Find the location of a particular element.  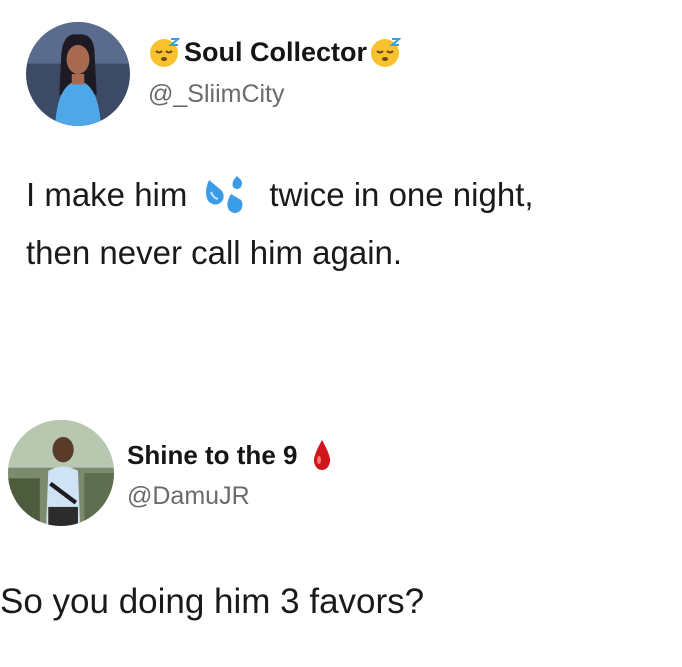

author-name: Soul Collector is located at coordinates (276, 51).